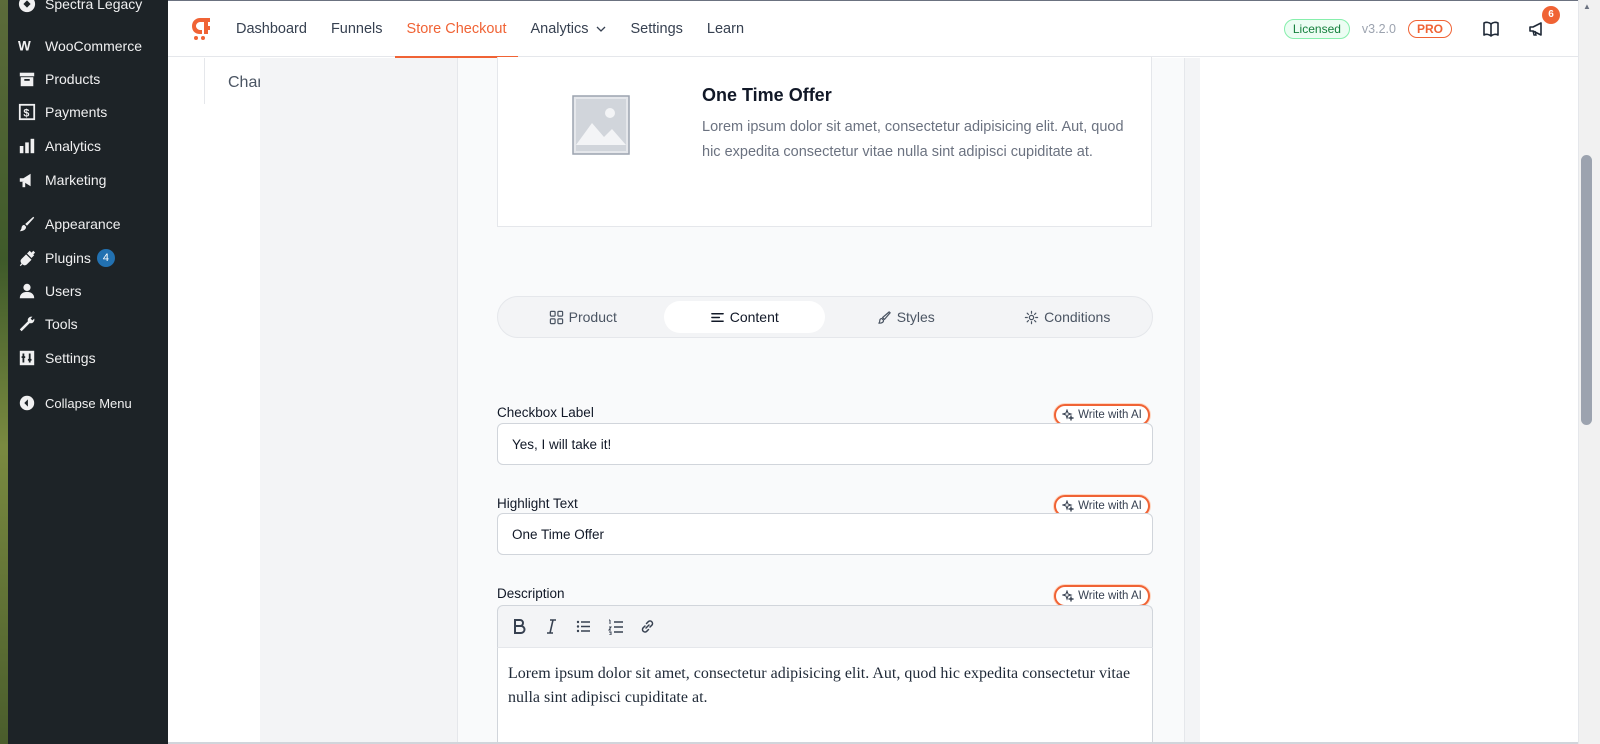  Describe the element at coordinates (27, 258) in the screenshot. I see `plugin-icon` at that location.